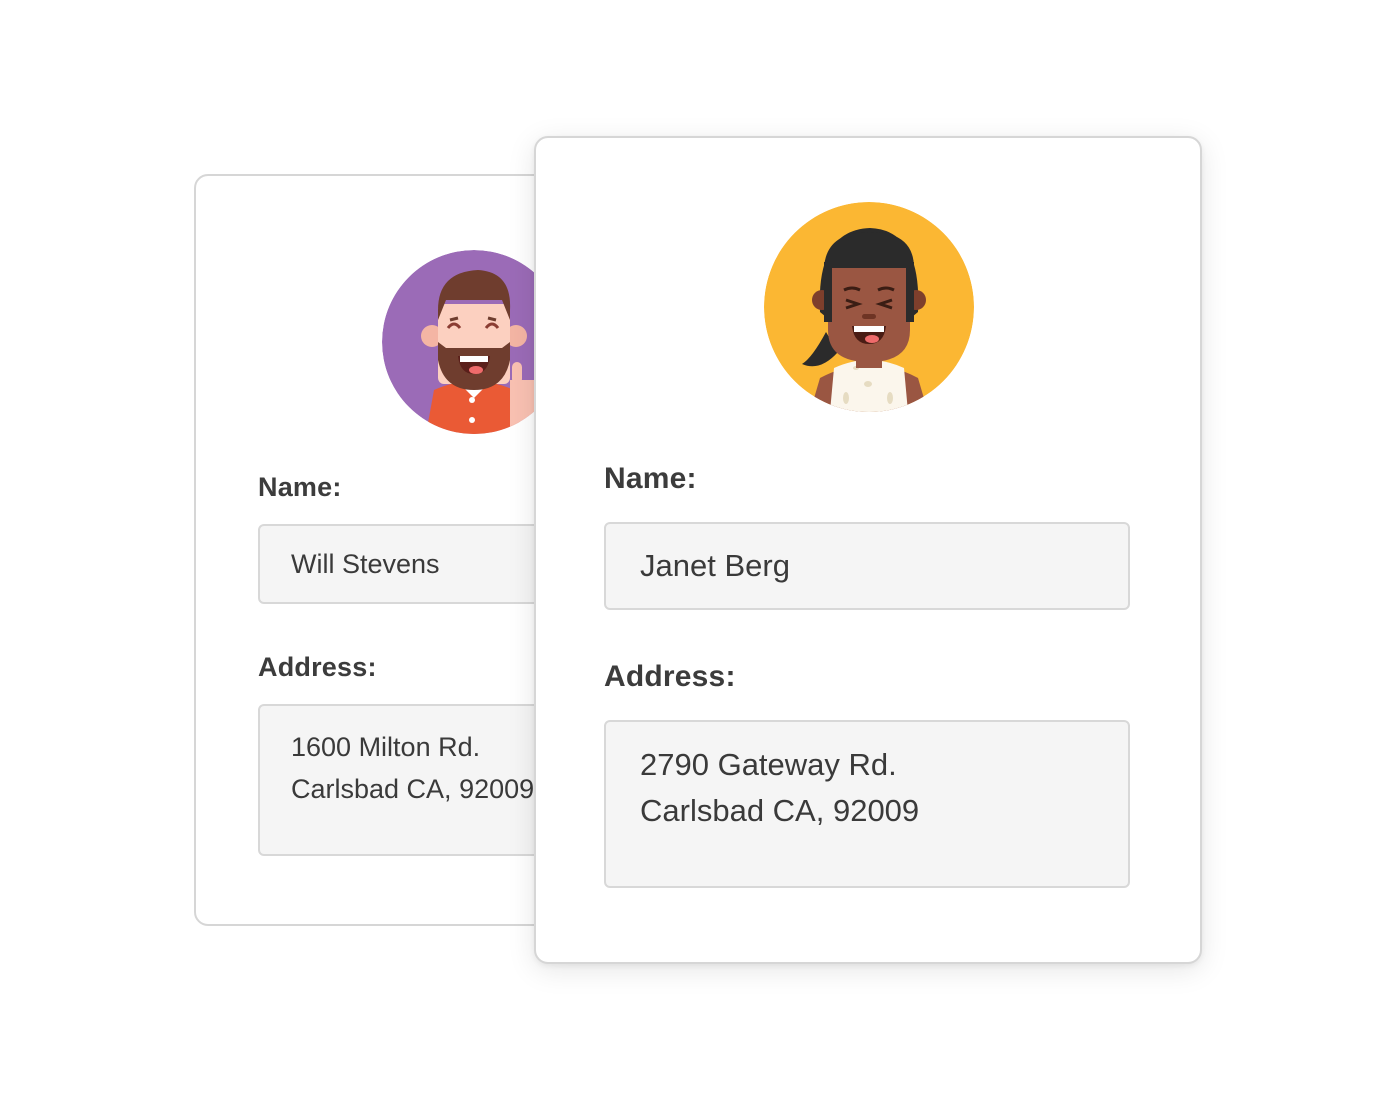  I want to click on address-field: 2790 Gateway Rd. Carlsbad CA, 92009, so click(867, 804).